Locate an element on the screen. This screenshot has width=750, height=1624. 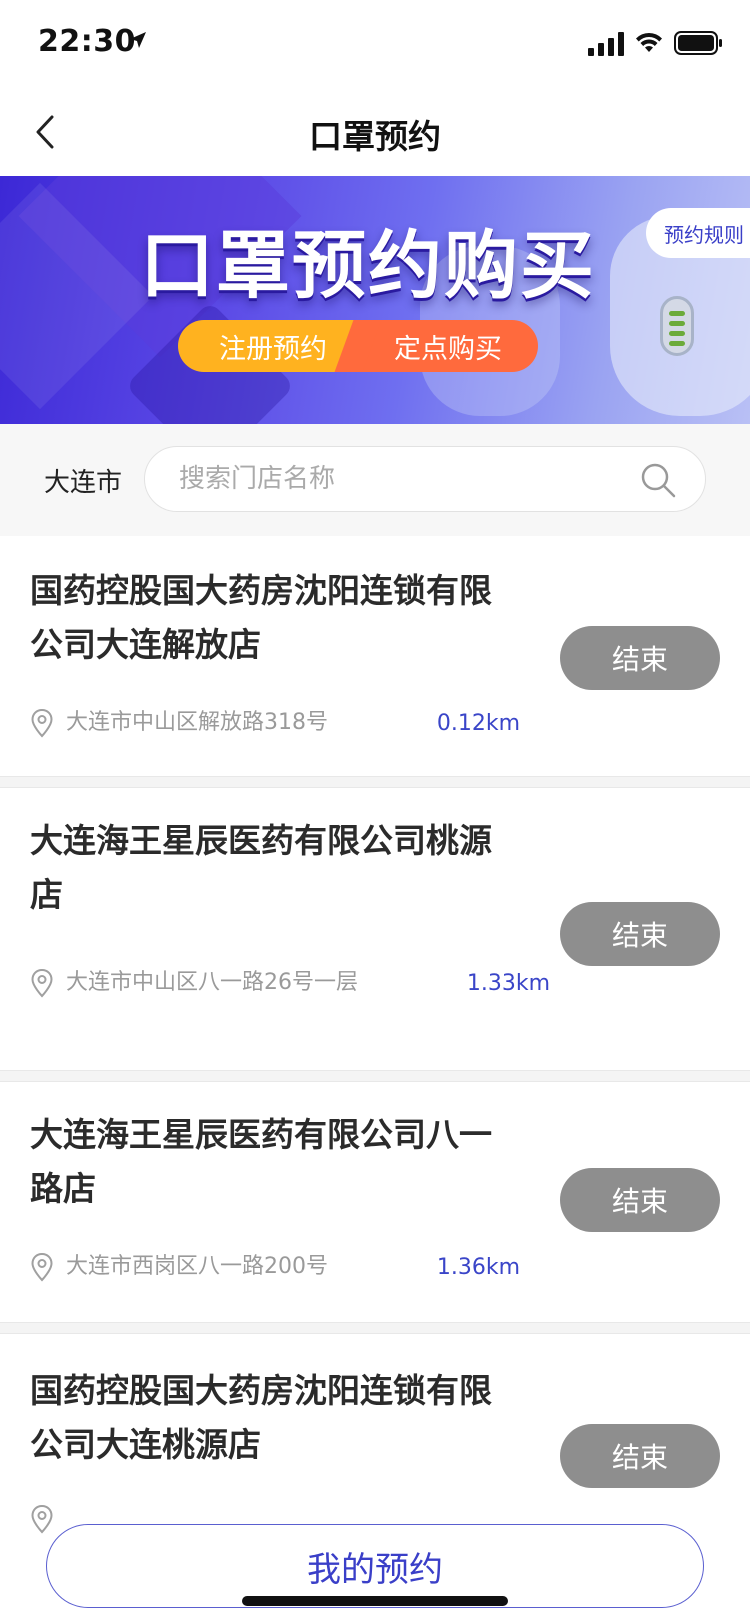
store-name: 国药控股国大药房沈阳连锁有限公司大连桃源店 is located at coordinates (261, 1417).